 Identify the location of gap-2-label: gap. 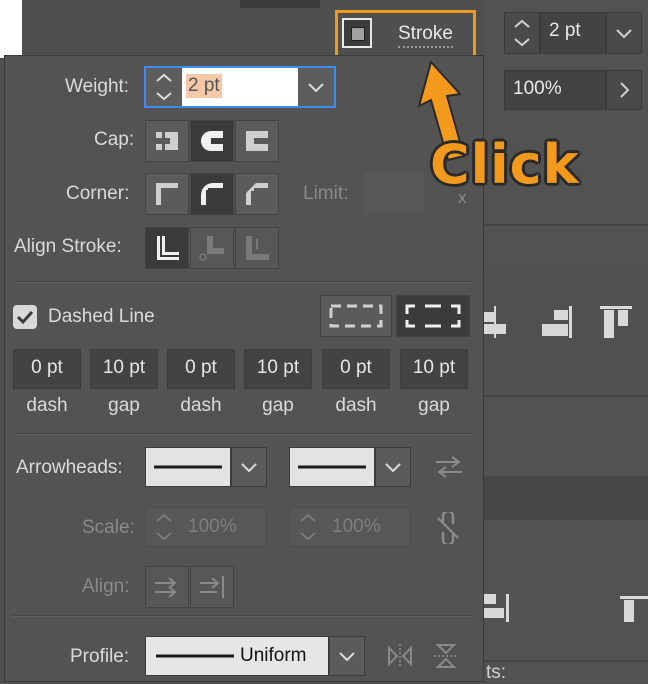
(278, 405).